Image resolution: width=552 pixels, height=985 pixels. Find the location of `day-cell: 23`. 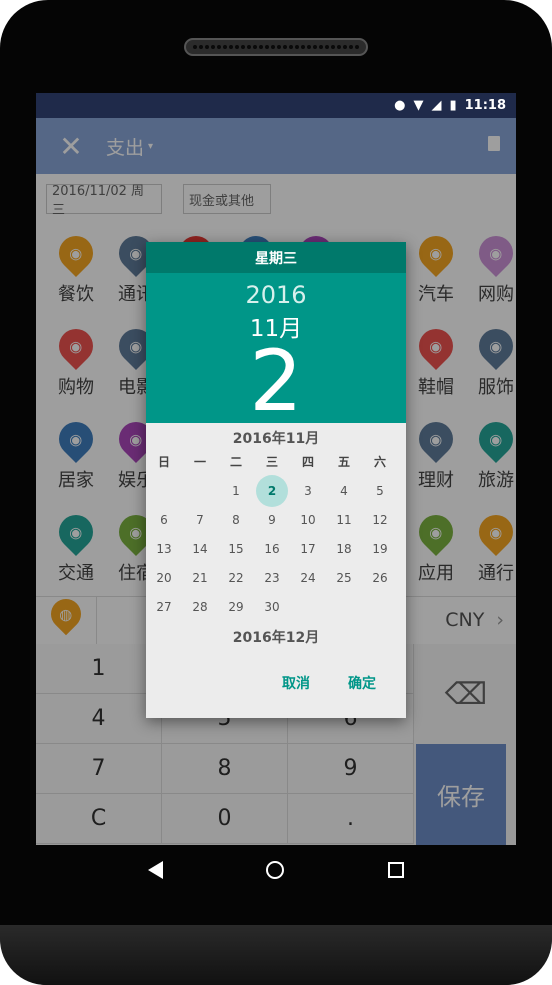

day-cell: 23 is located at coordinates (272, 578).